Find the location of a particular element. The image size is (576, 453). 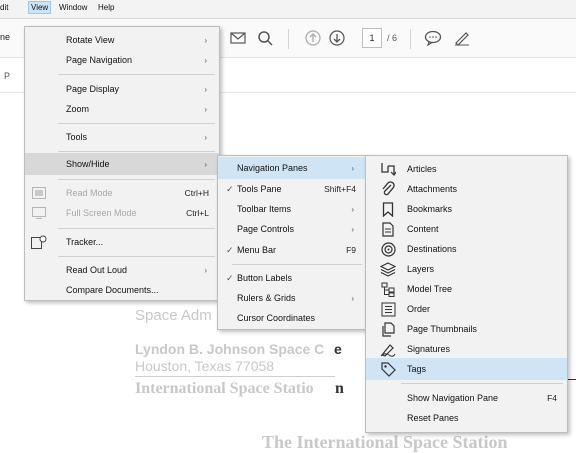

menu-item-rotate-view: Rotate View › is located at coordinates (122, 40).